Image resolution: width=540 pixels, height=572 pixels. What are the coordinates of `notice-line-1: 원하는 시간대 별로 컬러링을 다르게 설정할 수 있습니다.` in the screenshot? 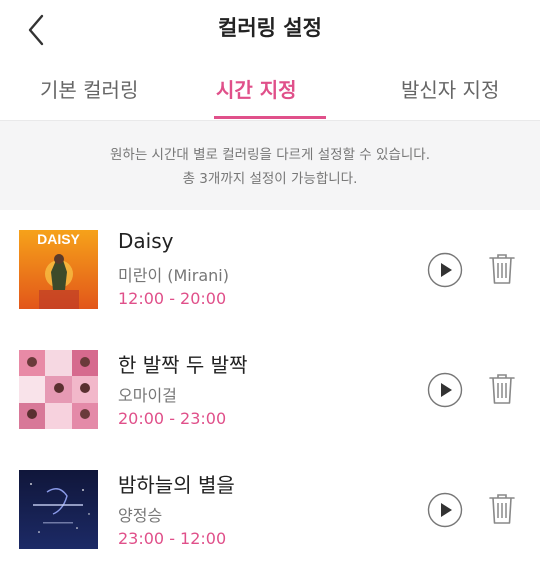 It's located at (270, 155).